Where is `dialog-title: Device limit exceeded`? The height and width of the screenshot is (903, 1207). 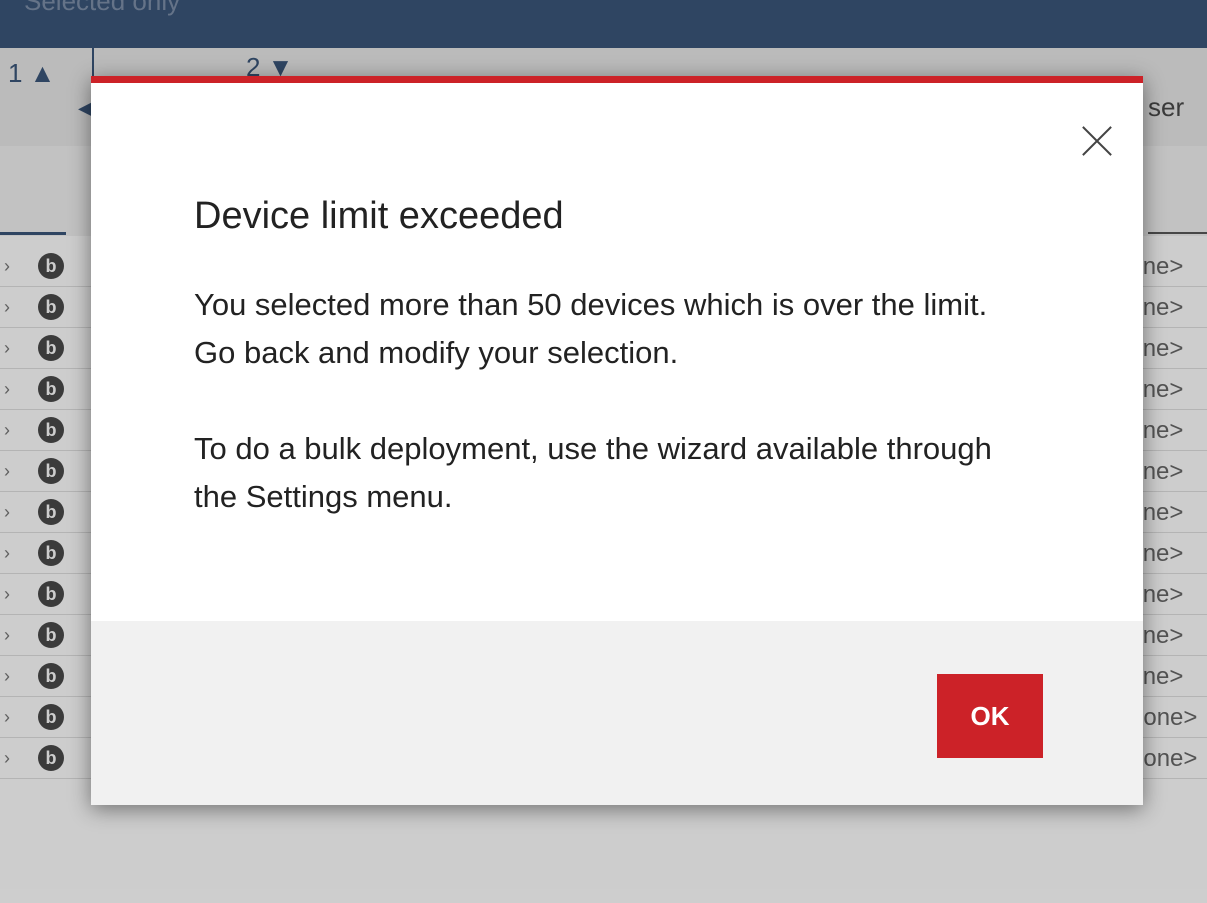 dialog-title: Device limit exceeded is located at coordinates (379, 216).